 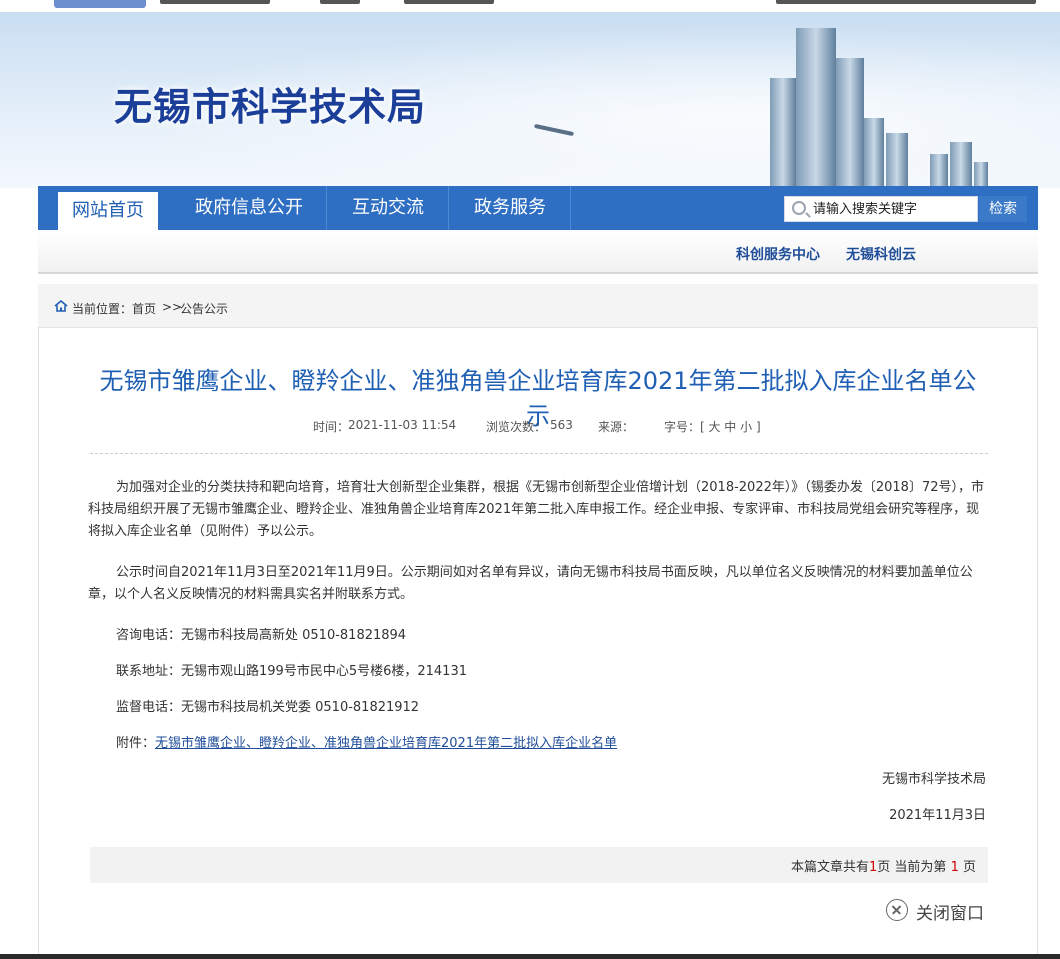 What do you see at coordinates (510, 208) in the screenshot?
I see `nav-services: 政务服务` at bounding box center [510, 208].